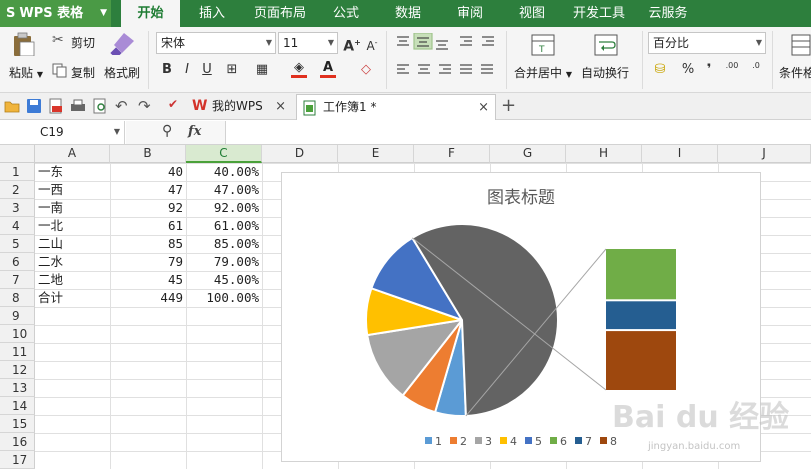 Image resolution: width=811 pixels, height=469 pixels. What do you see at coordinates (396, 107) in the screenshot?
I see `tab-workbook1: 工作簿1 * ×` at bounding box center [396, 107].